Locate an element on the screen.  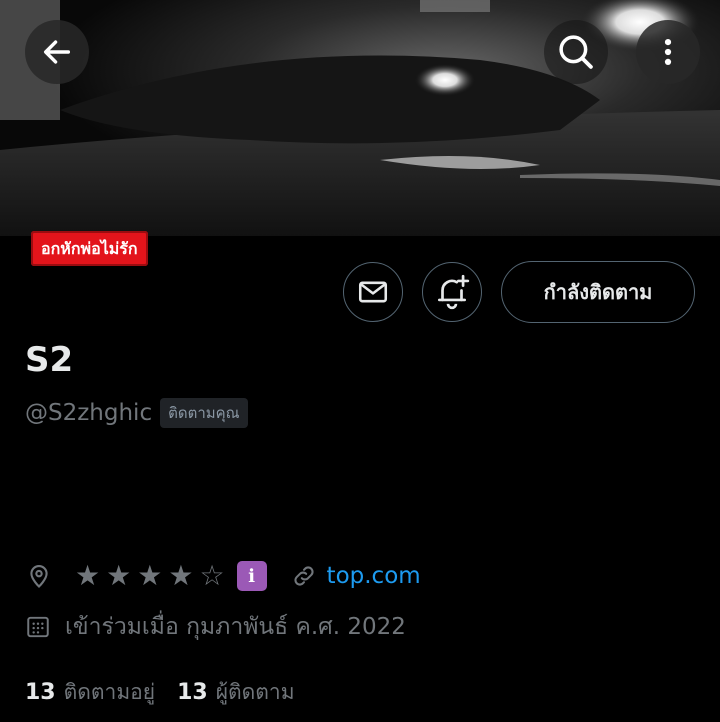
link-icon is located at coordinates (304, 576).